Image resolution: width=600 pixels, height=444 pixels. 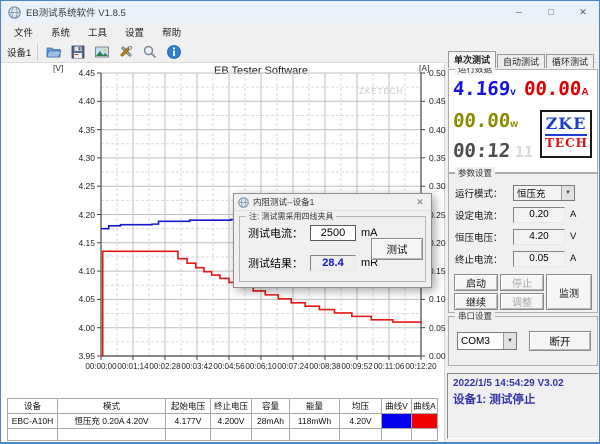 What do you see at coordinates (188, 406) in the screenshot?
I see `col-start-voltage: 起始电压` at bounding box center [188, 406].